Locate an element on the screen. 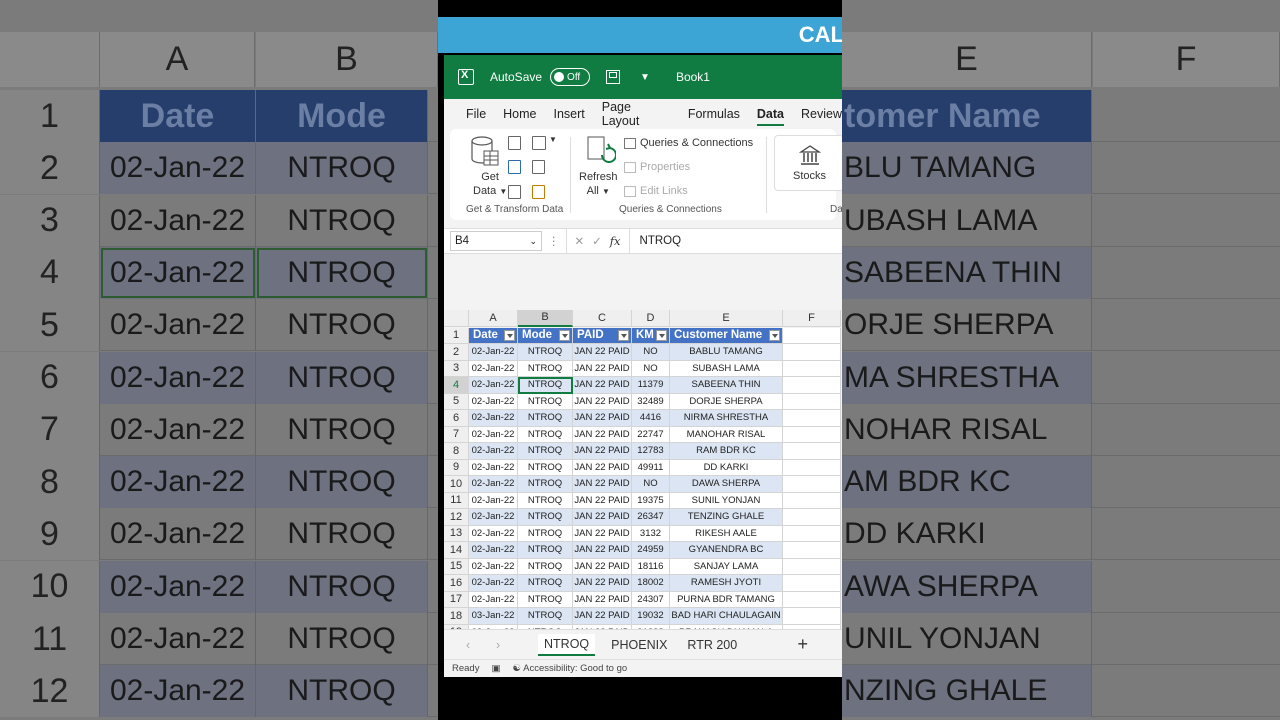  table-cell: DD KARKI is located at coordinates (726, 467).